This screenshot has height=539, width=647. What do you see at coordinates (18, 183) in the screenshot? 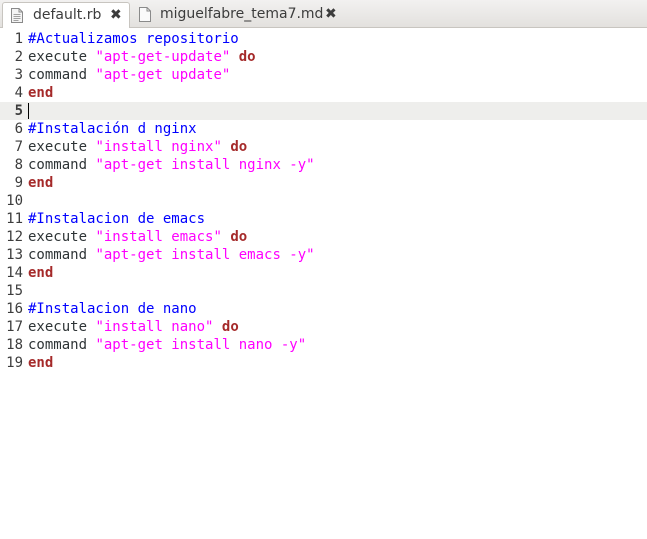
I see `line-number: 9` at bounding box center [18, 183].